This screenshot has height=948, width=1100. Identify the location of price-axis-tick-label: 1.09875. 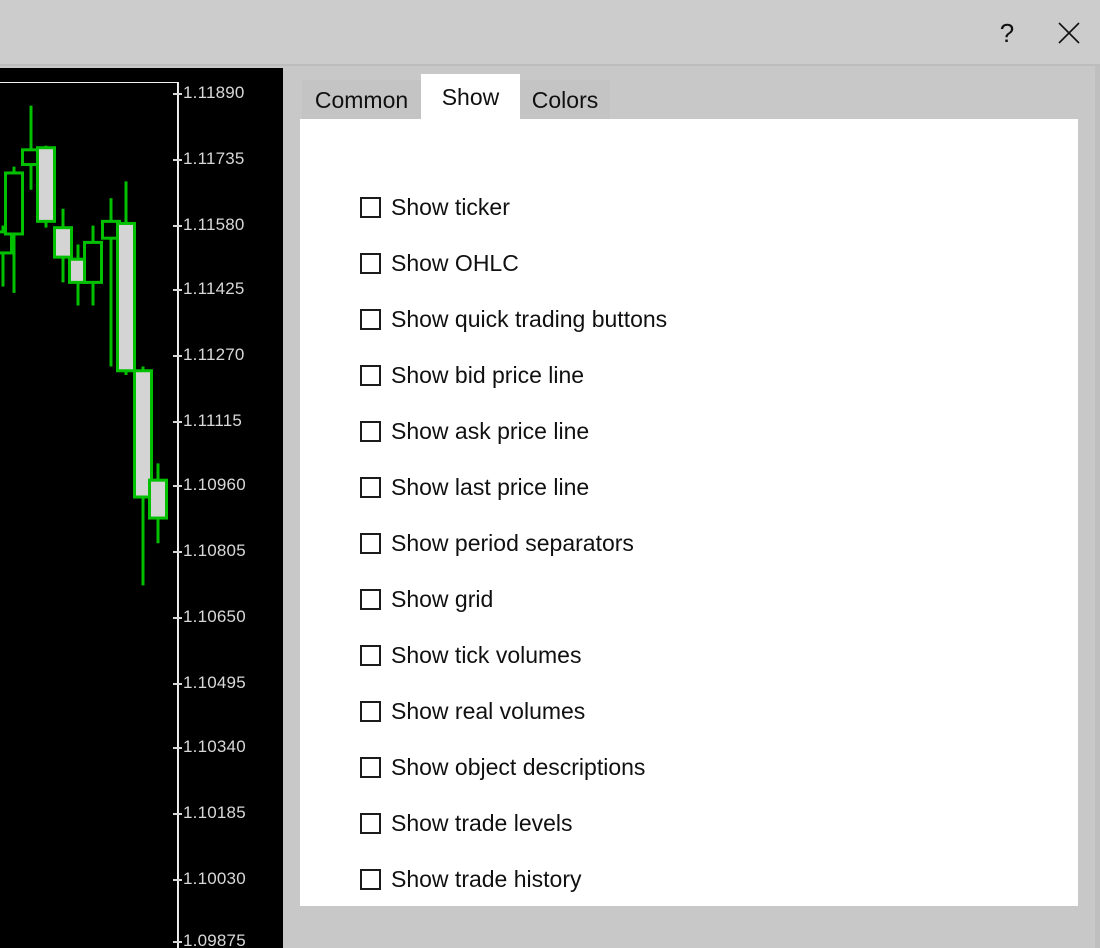
(214, 939).